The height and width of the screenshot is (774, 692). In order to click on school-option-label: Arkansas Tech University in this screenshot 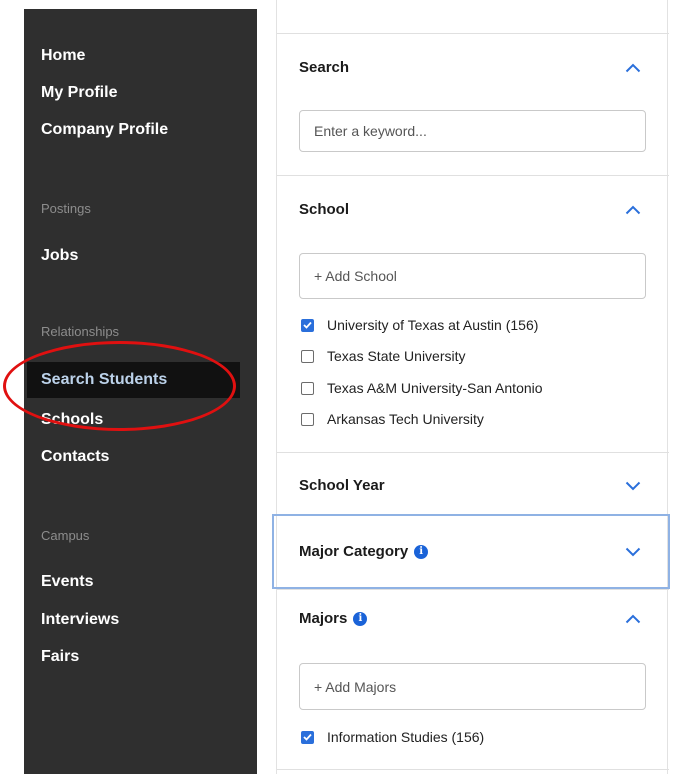, I will do `click(405, 419)`.